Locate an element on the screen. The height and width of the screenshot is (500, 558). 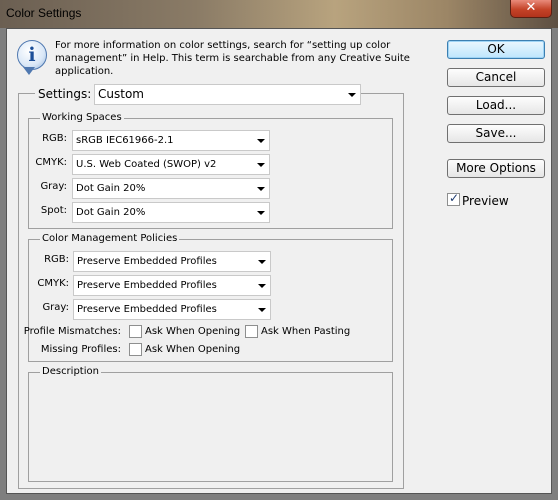
ws-rgb-value: sRGB IEC61966-2.1 is located at coordinates (125, 140).